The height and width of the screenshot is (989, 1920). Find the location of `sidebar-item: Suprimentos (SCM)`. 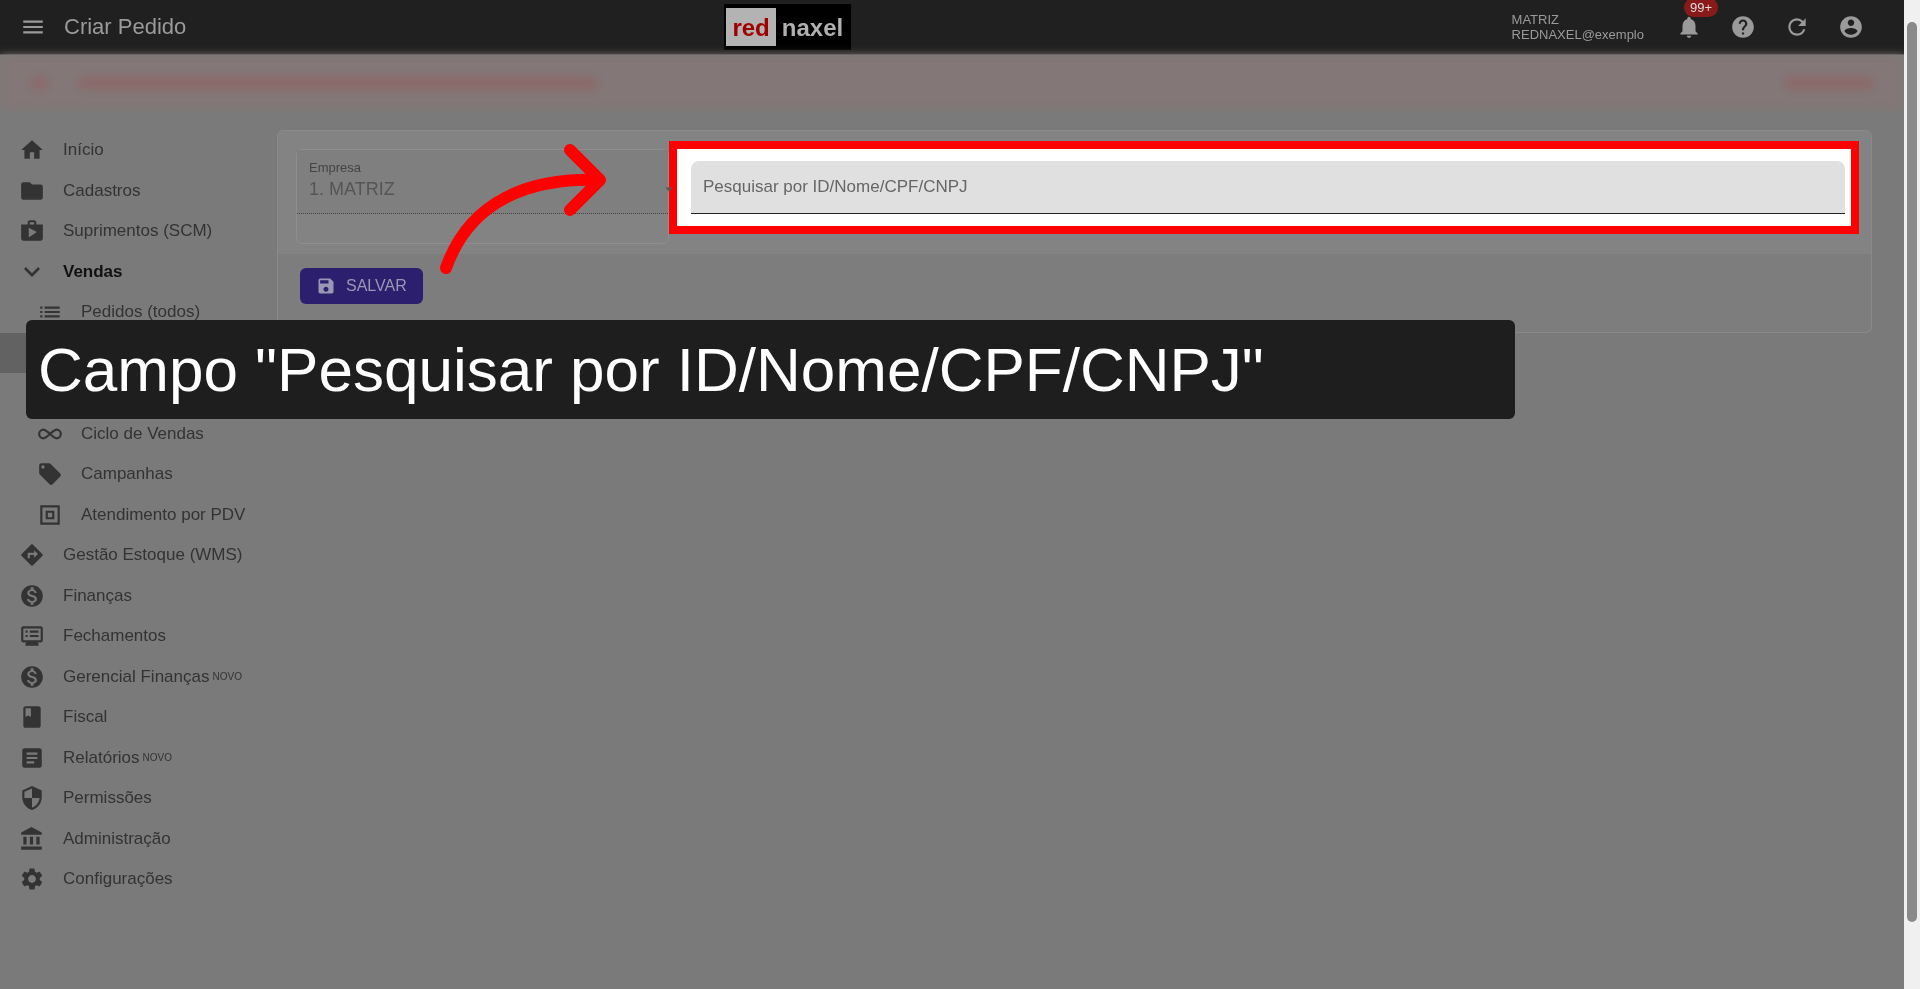

sidebar-item: Suprimentos (SCM) is located at coordinates (135, 231).